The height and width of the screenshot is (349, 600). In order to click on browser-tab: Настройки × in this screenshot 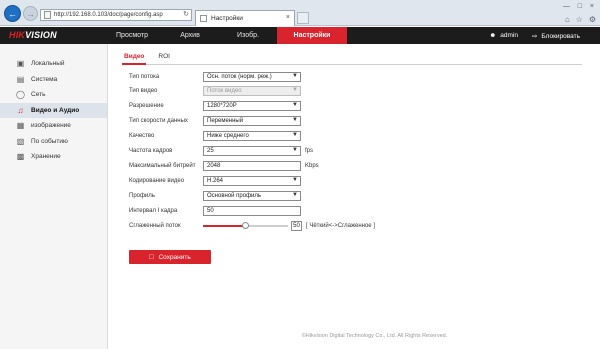, I will do `click(245, 18)`.